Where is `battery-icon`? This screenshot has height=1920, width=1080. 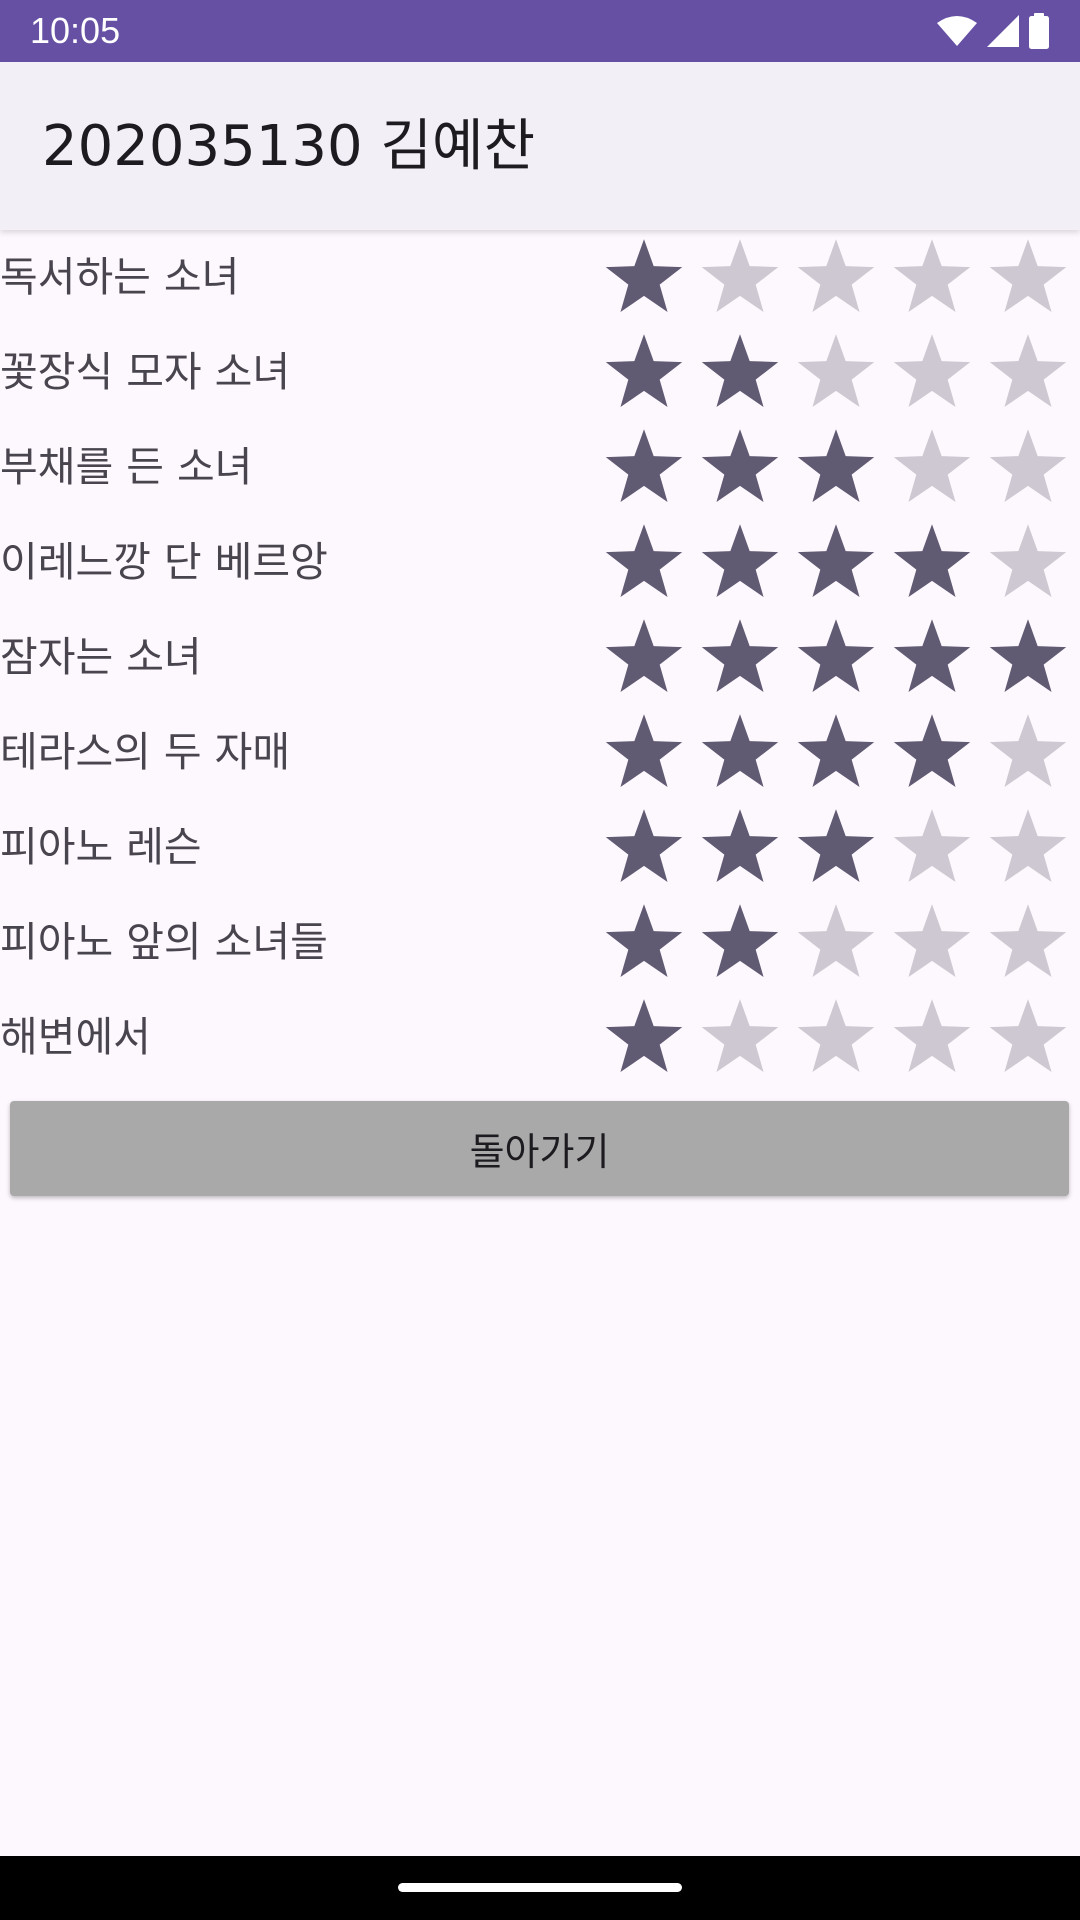 battery-icon is located at coordinates (1039, 31).